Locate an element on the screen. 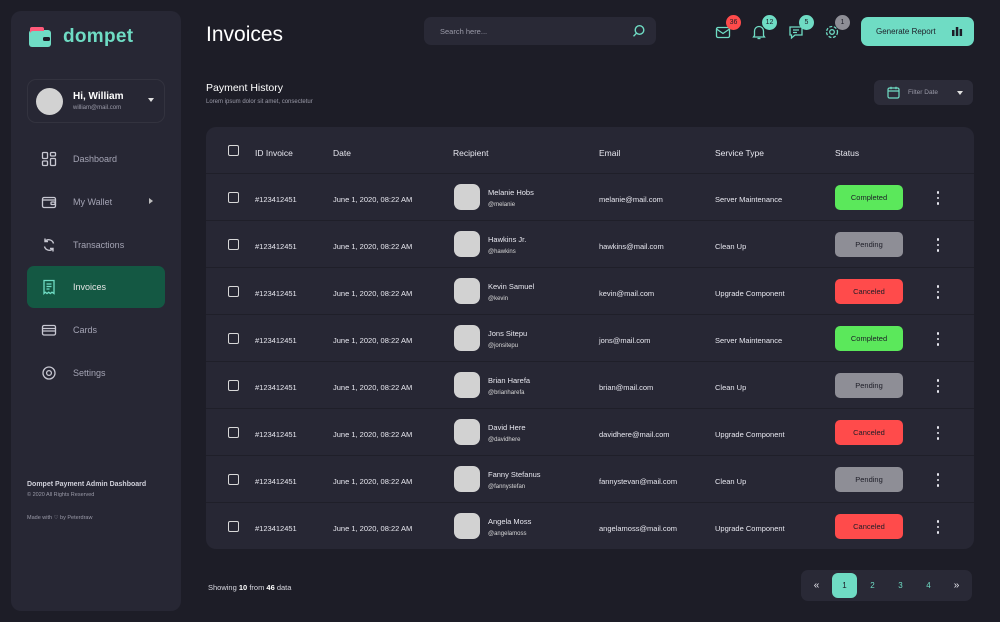  settings-notification: 1 is located at coordinates (837, 27).